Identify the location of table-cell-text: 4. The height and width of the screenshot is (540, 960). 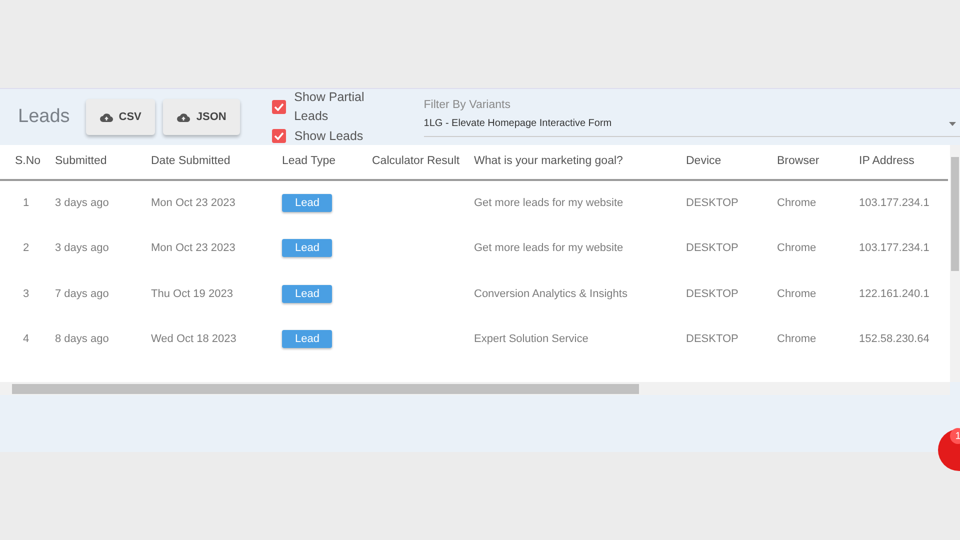
(26, 339).